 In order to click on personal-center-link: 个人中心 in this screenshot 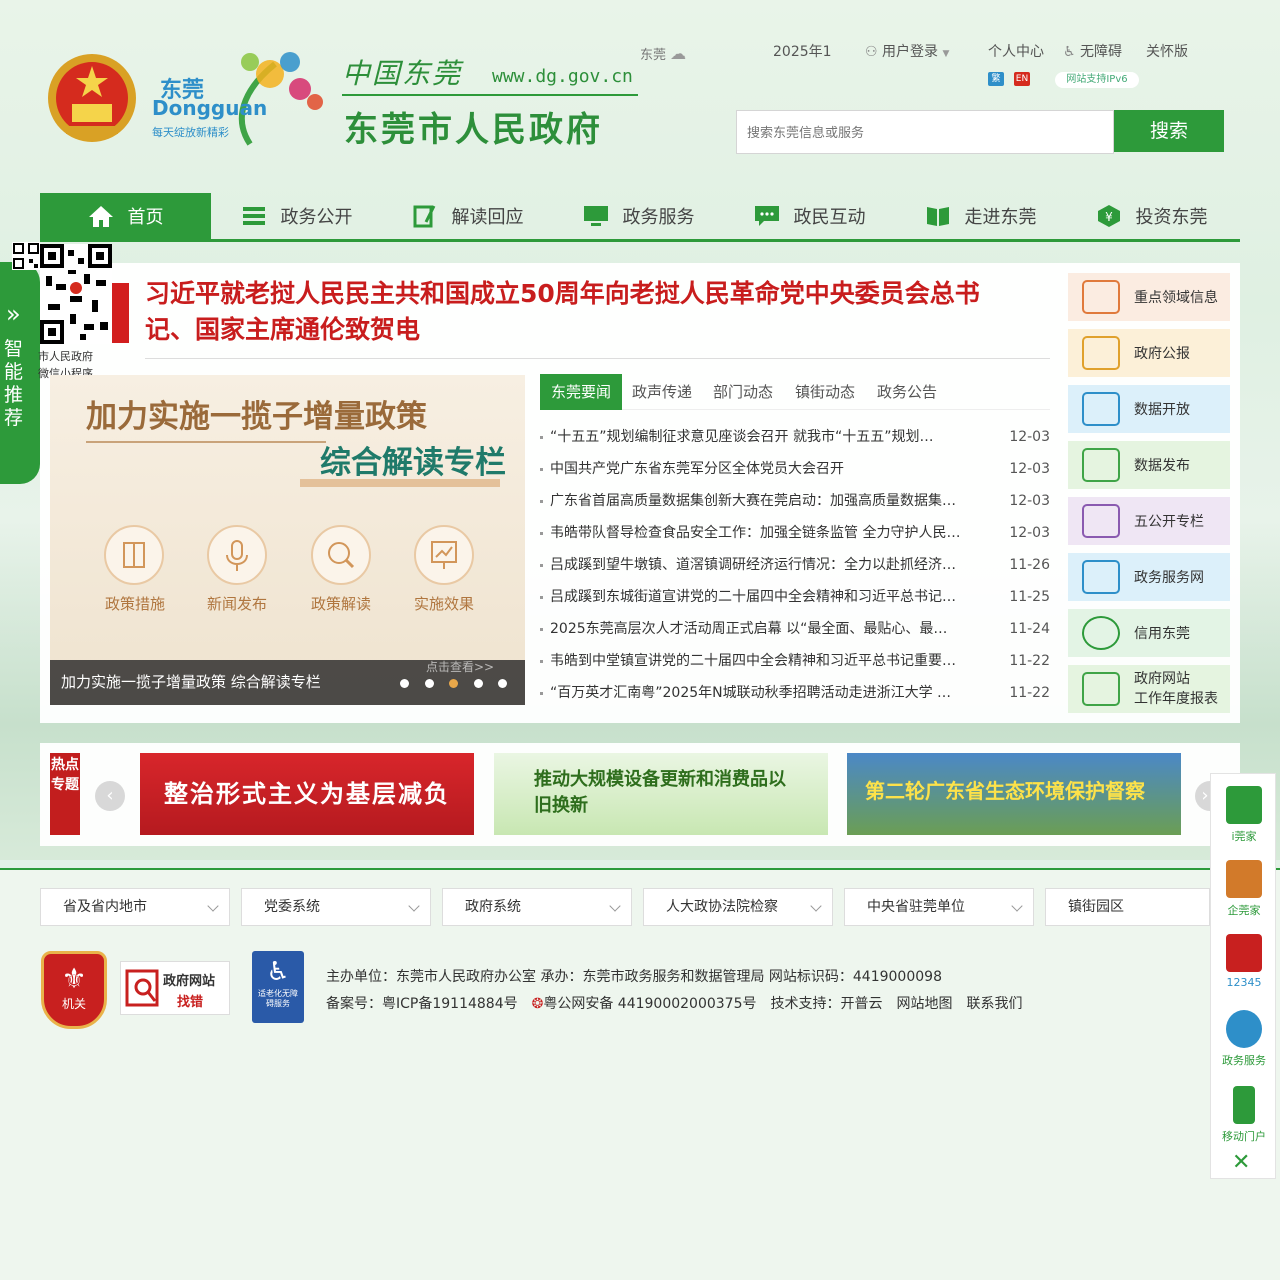, I will do `click(1016, 51)`.